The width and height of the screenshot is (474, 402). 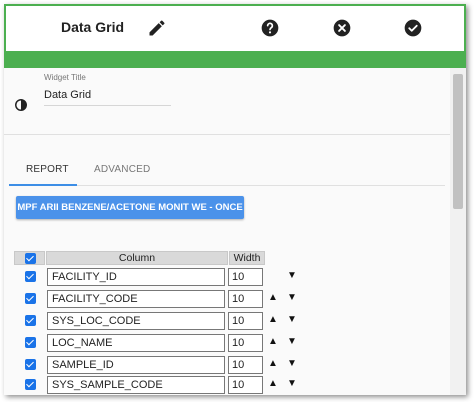 I want to click on grid-row: FACILITY_CODE 10 ▲ ▼, so click(x=227, y=299).